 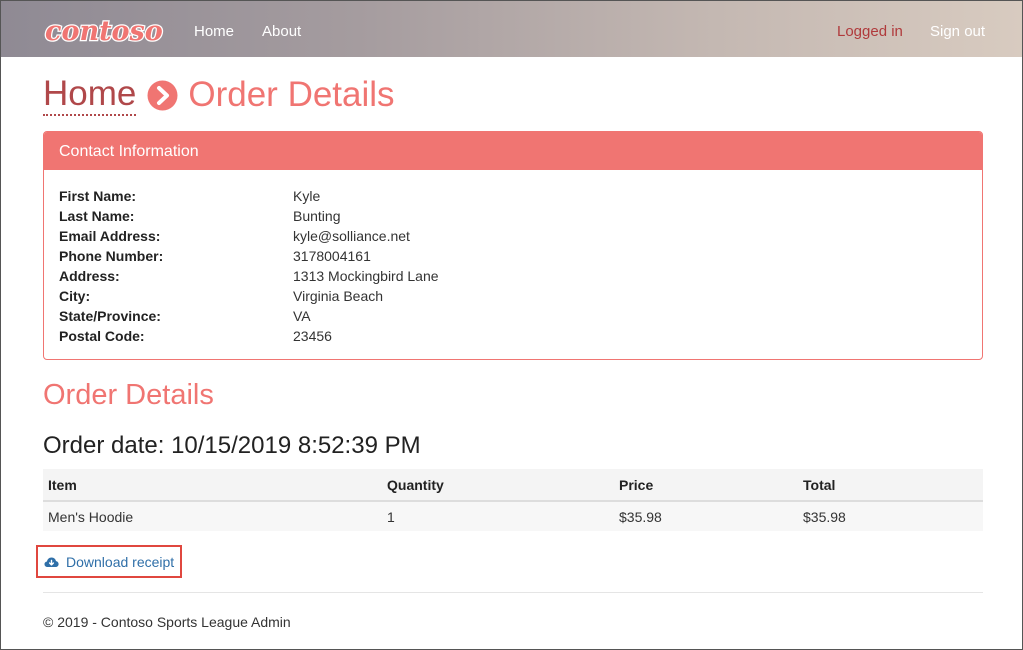 I want to click on download-receipt-label: Download receipt, so click(x=120, y=561).